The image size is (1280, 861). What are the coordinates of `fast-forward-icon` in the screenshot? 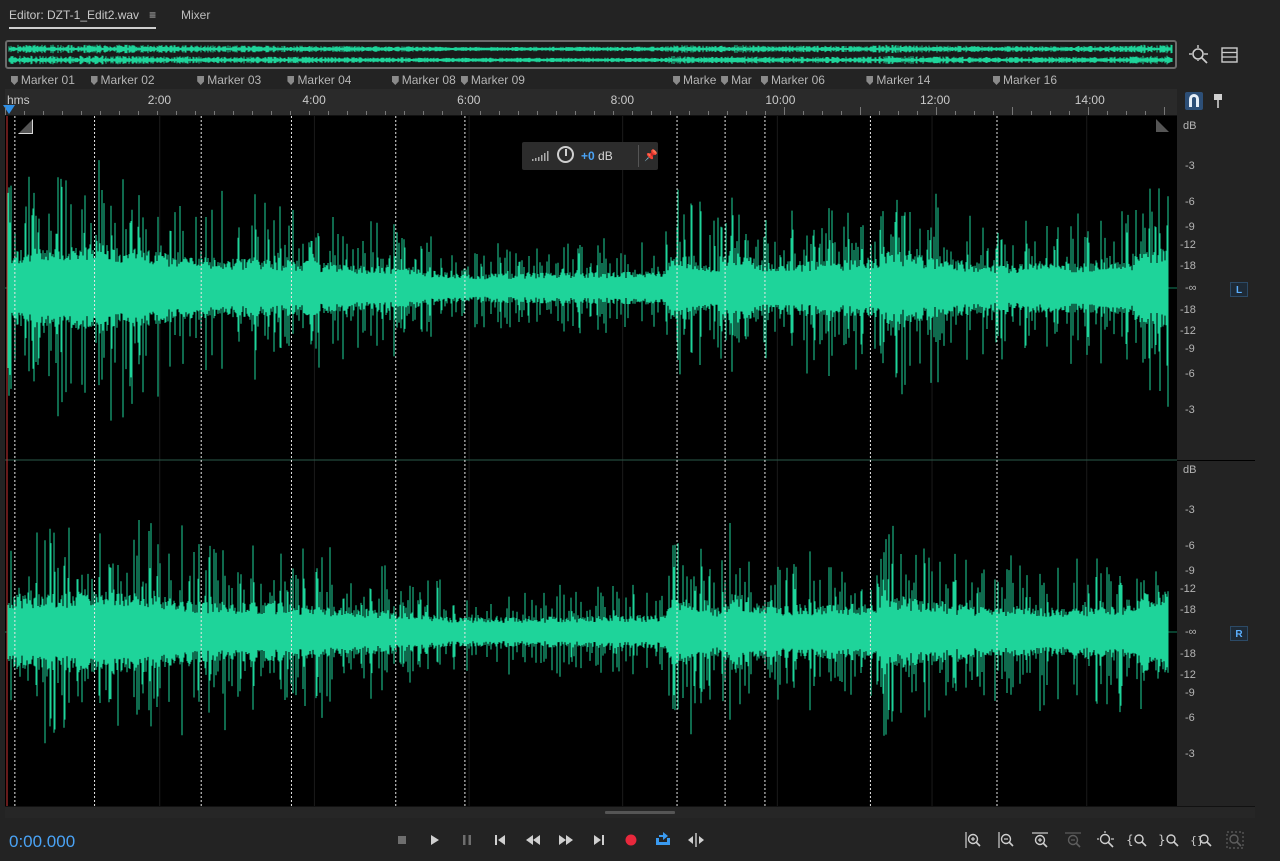 It's located at (566, 840).